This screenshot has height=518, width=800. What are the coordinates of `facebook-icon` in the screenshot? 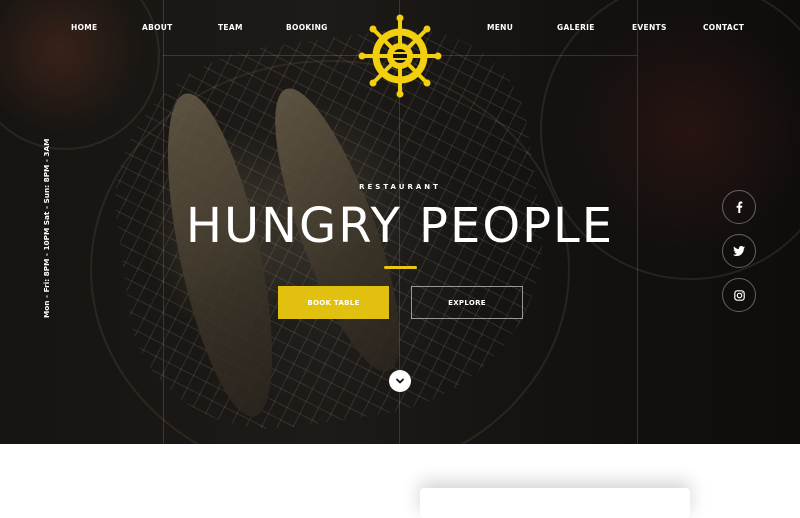 It's located at (739, 207).